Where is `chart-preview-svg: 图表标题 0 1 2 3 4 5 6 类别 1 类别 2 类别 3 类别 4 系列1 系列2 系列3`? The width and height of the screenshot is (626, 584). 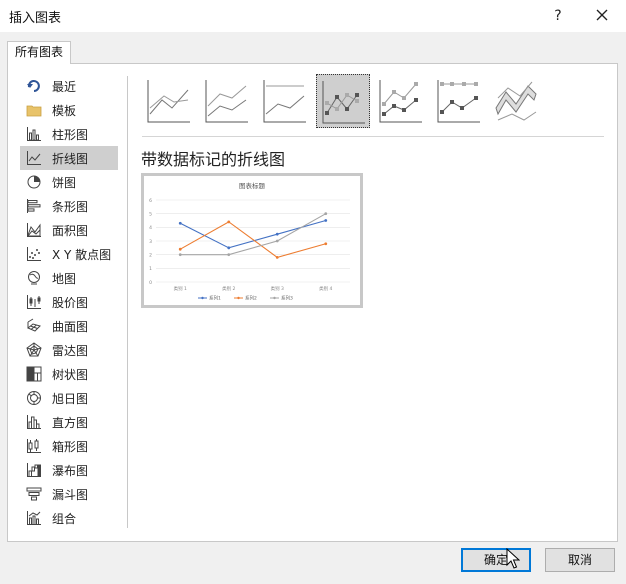 chart-preview-svg: 图表标题 0 1 2 3 4 5 6 类别 1 类别 2 类别 3 类别 4 系列1 系列2 系列3 is located at coordinates (249, 241).